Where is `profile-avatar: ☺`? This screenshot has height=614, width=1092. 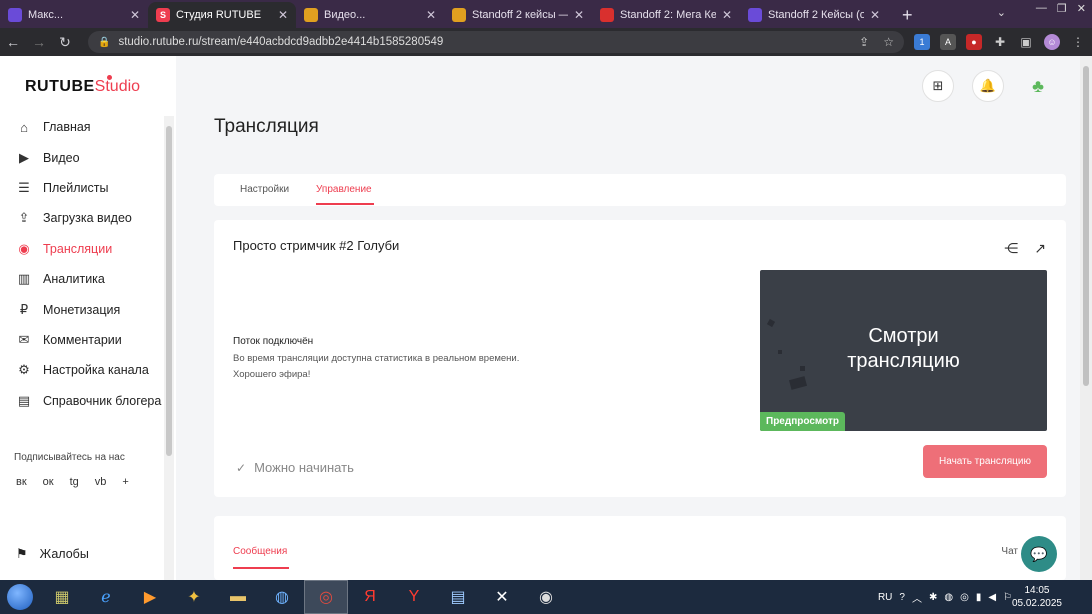 profile-avatar: ☺ is located at coordinates (1052, 42).